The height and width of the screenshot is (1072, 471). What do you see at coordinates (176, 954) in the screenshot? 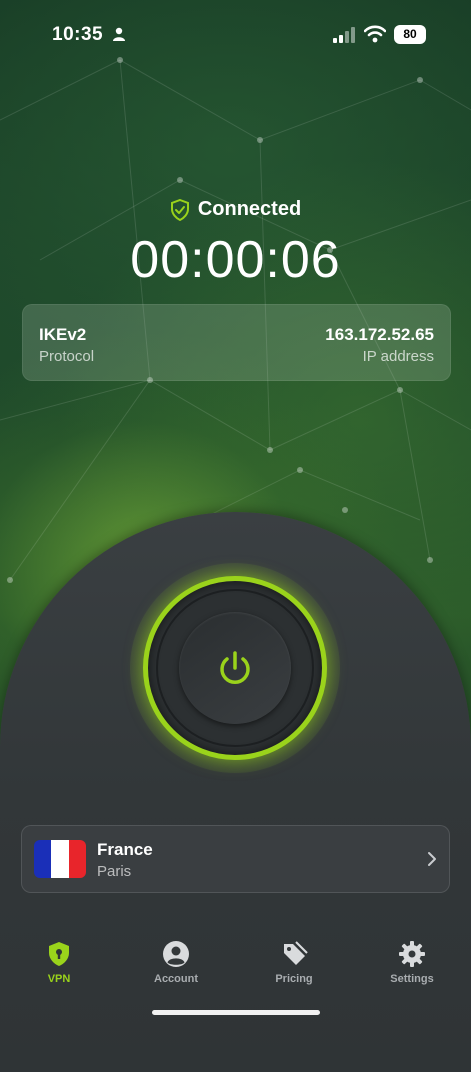
I see `user-circle-icon` at bounding box center [176, 954].